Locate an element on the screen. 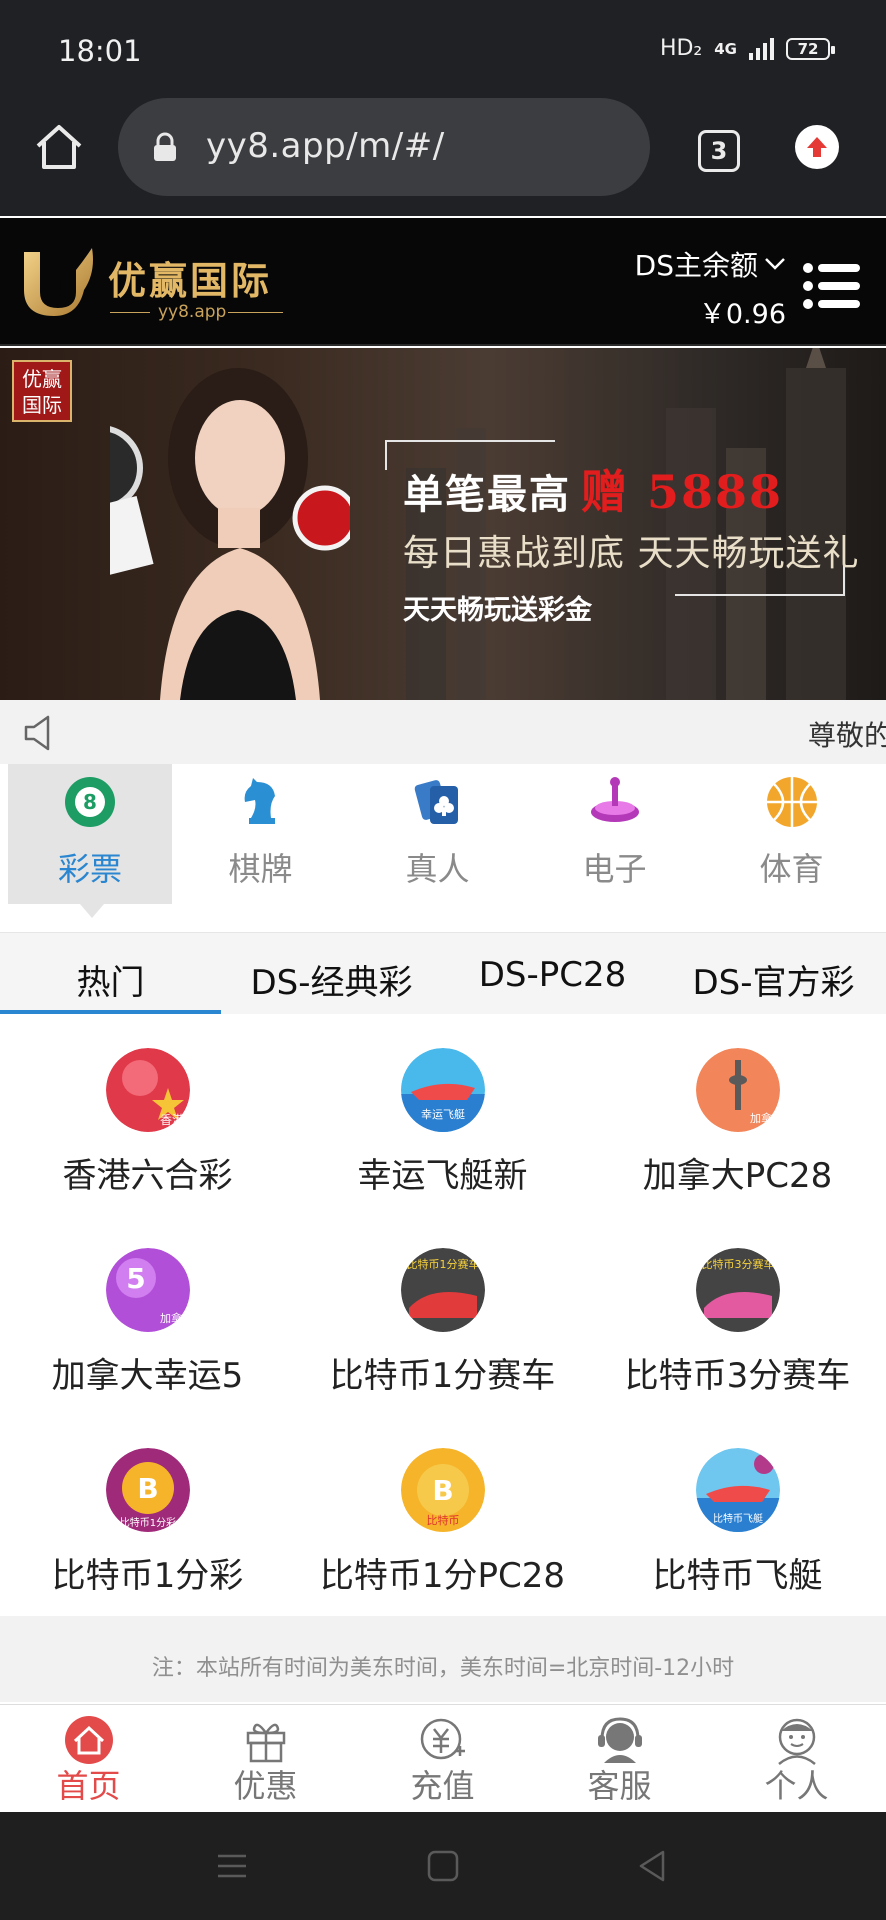  url-bar: yy8.app/m/#/ is located at coordinates (384, 147).